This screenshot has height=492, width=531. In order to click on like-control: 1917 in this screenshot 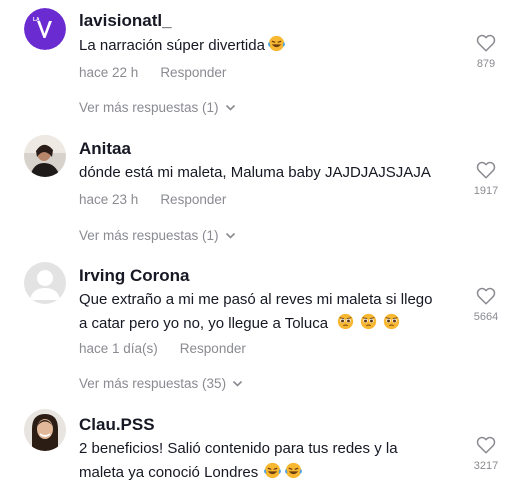, I will do `click(486, 179)`.